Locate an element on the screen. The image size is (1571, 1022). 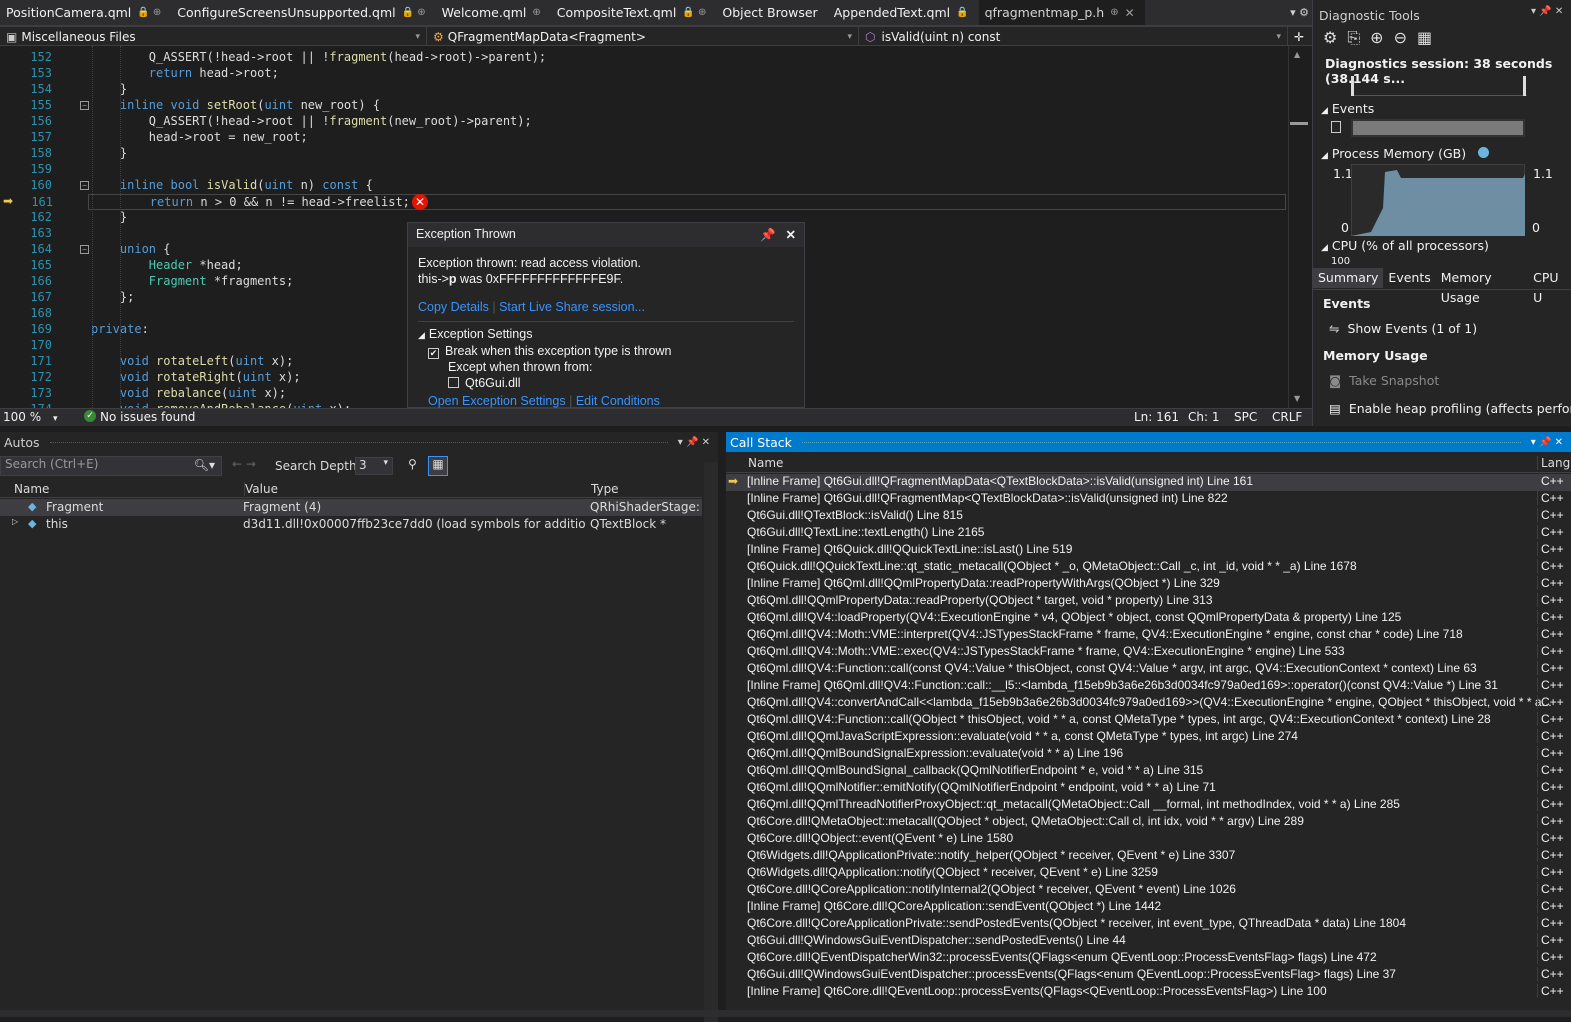
code-line: 157 head->root = new_root; is located at coordinates (644, 138).